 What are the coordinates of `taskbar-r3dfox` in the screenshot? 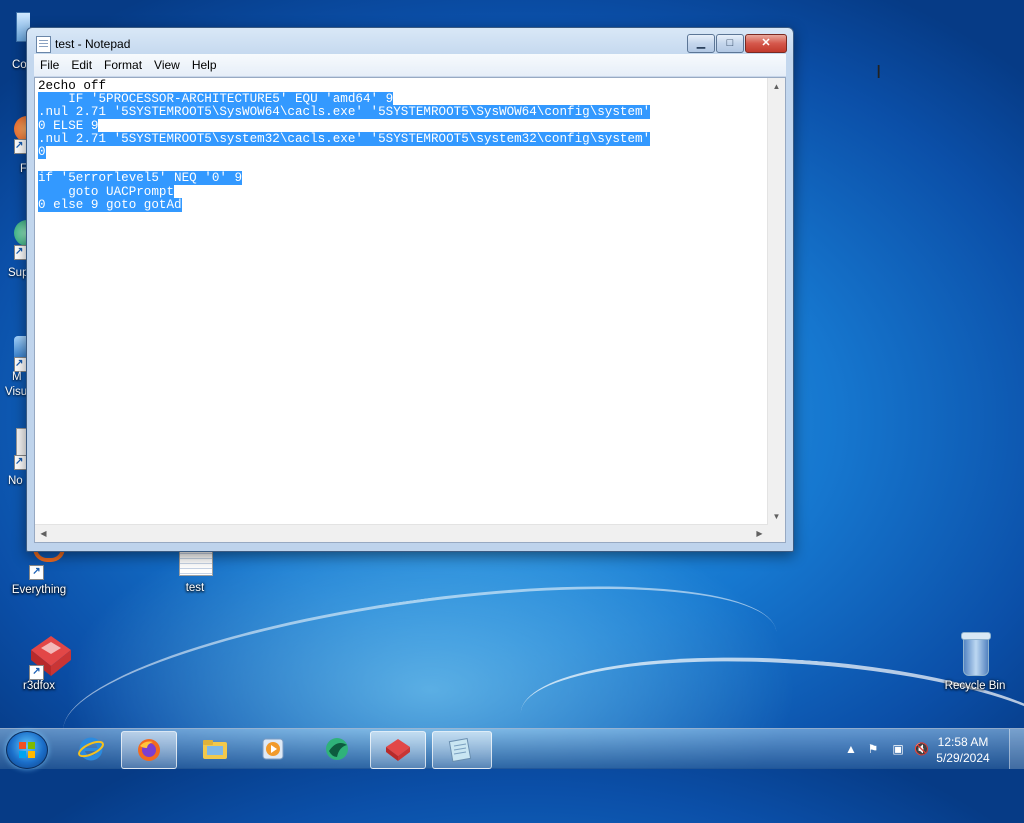 It's located at (398, 750).